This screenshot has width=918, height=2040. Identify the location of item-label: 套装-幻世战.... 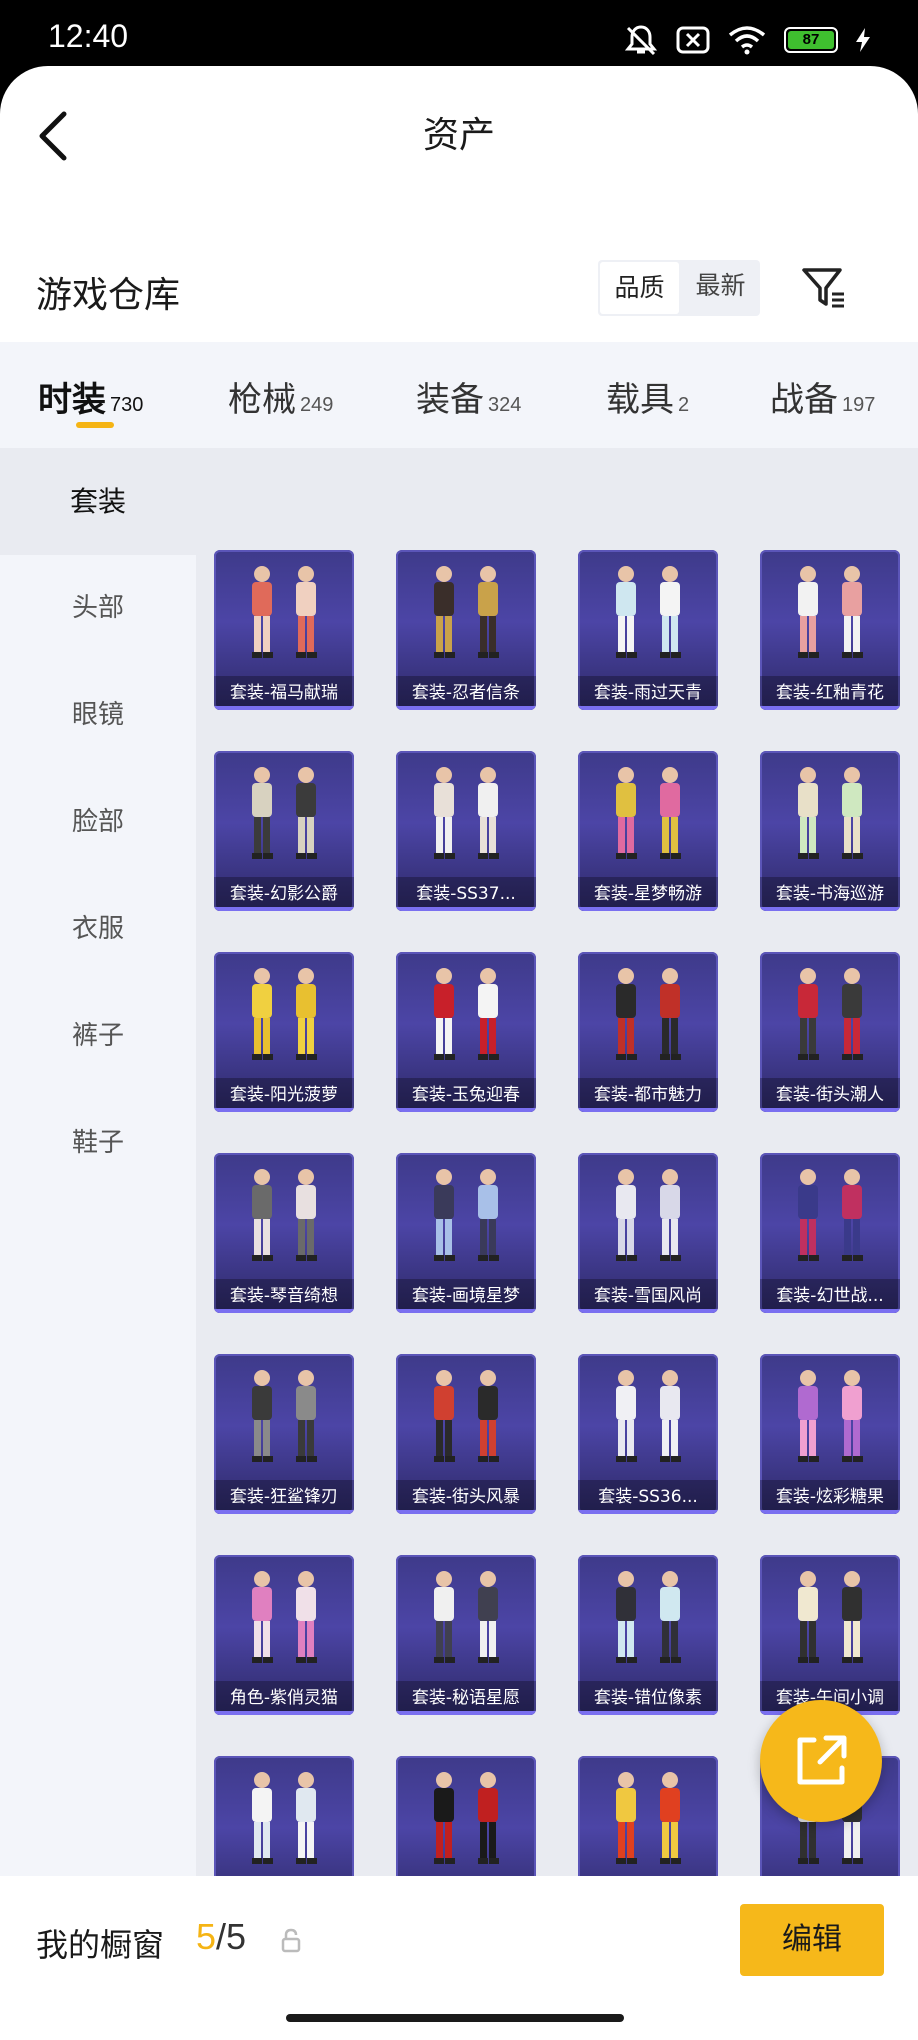
(830, 1296).